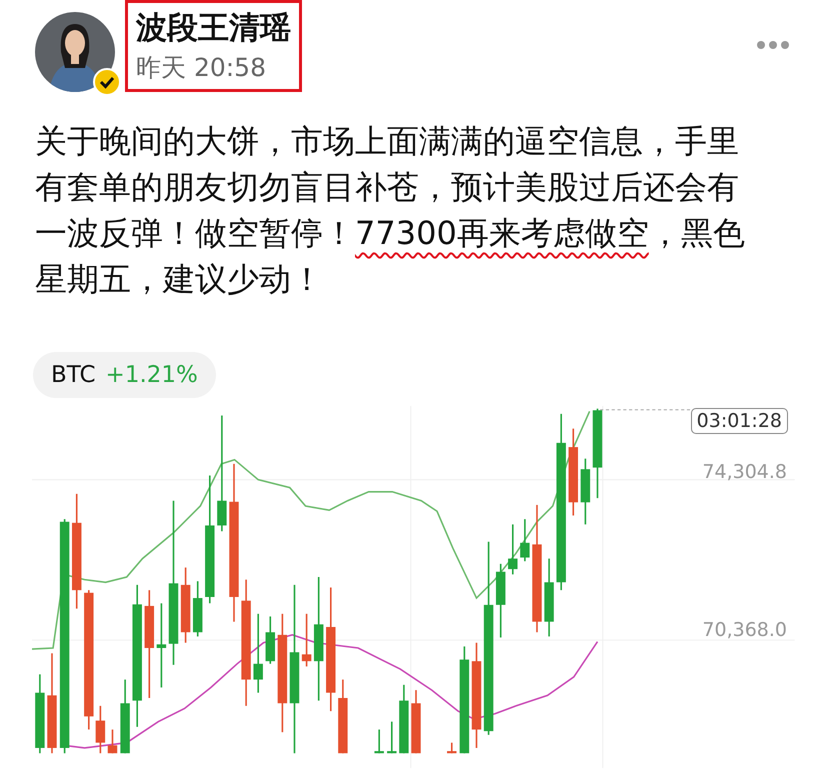  I want to click on ticker-symbol: BTC, so click(73, 375).